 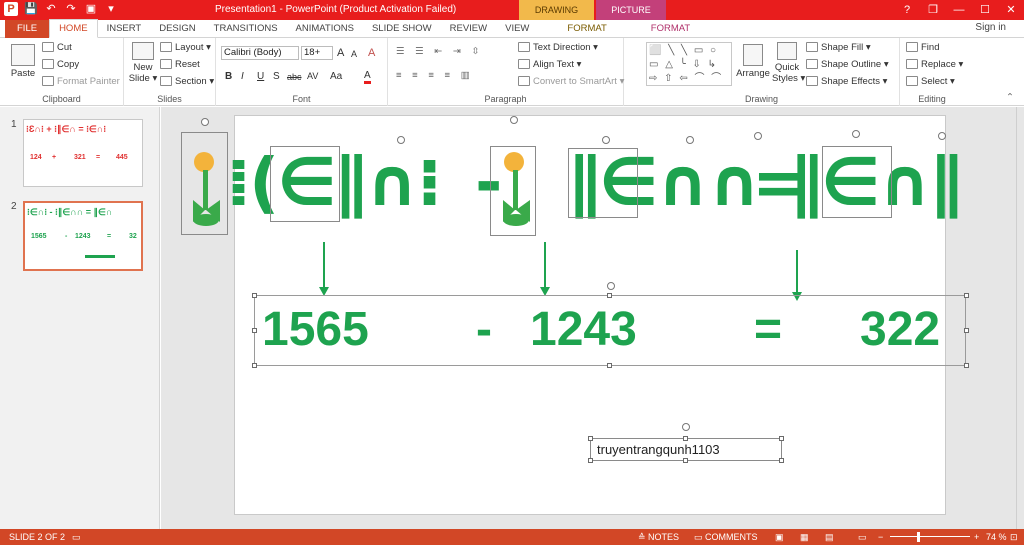 I want to click on fit-slide-icon: ⊡, so click(x=1014, y=537).